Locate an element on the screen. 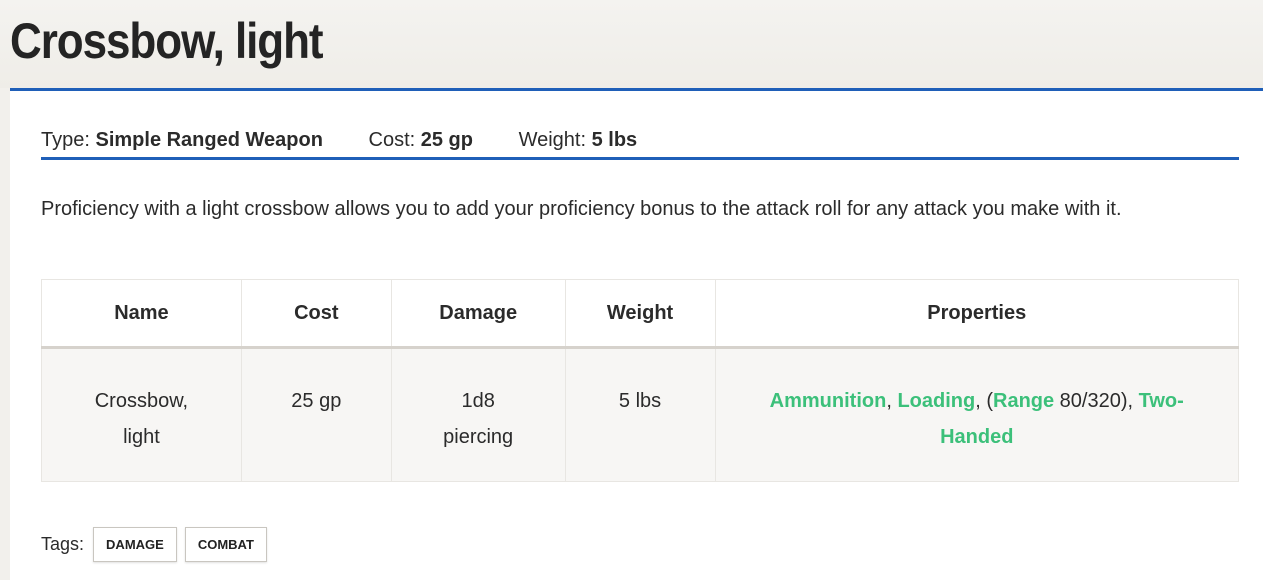 This screenshot has width=1263, height=580. column-header-weight: Weight is located at coordinates (640, 314).